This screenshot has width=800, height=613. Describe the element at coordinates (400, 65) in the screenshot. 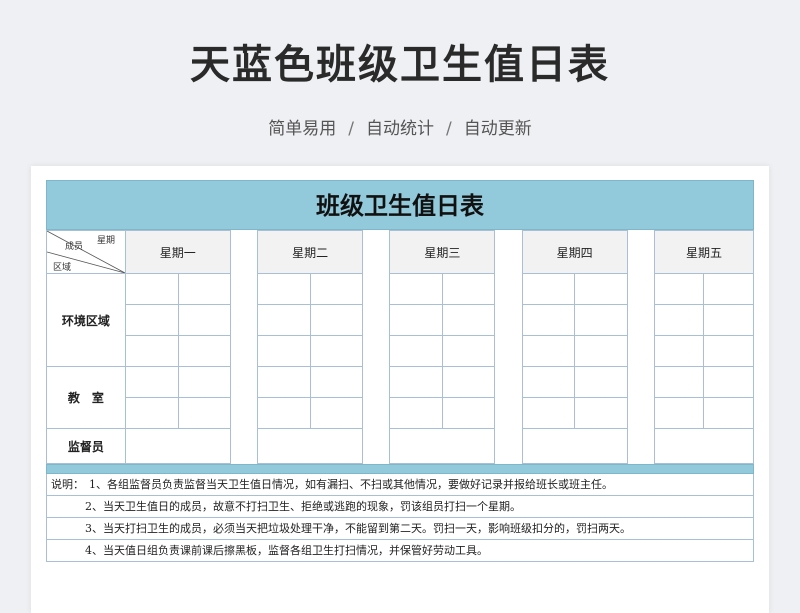

I see `page-title: 天蓝色班级卫生值日表` at that location.